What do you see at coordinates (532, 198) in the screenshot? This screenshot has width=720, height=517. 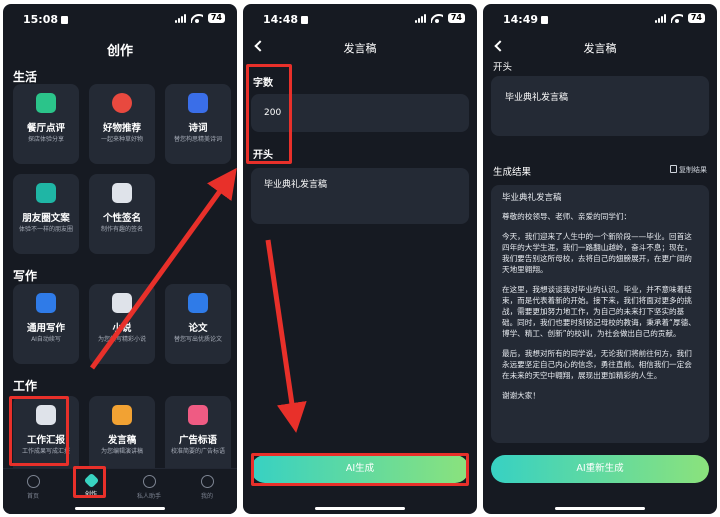 I see `result-paragraph: 毕业典礼发言稿` at bounding box center [532, 198].